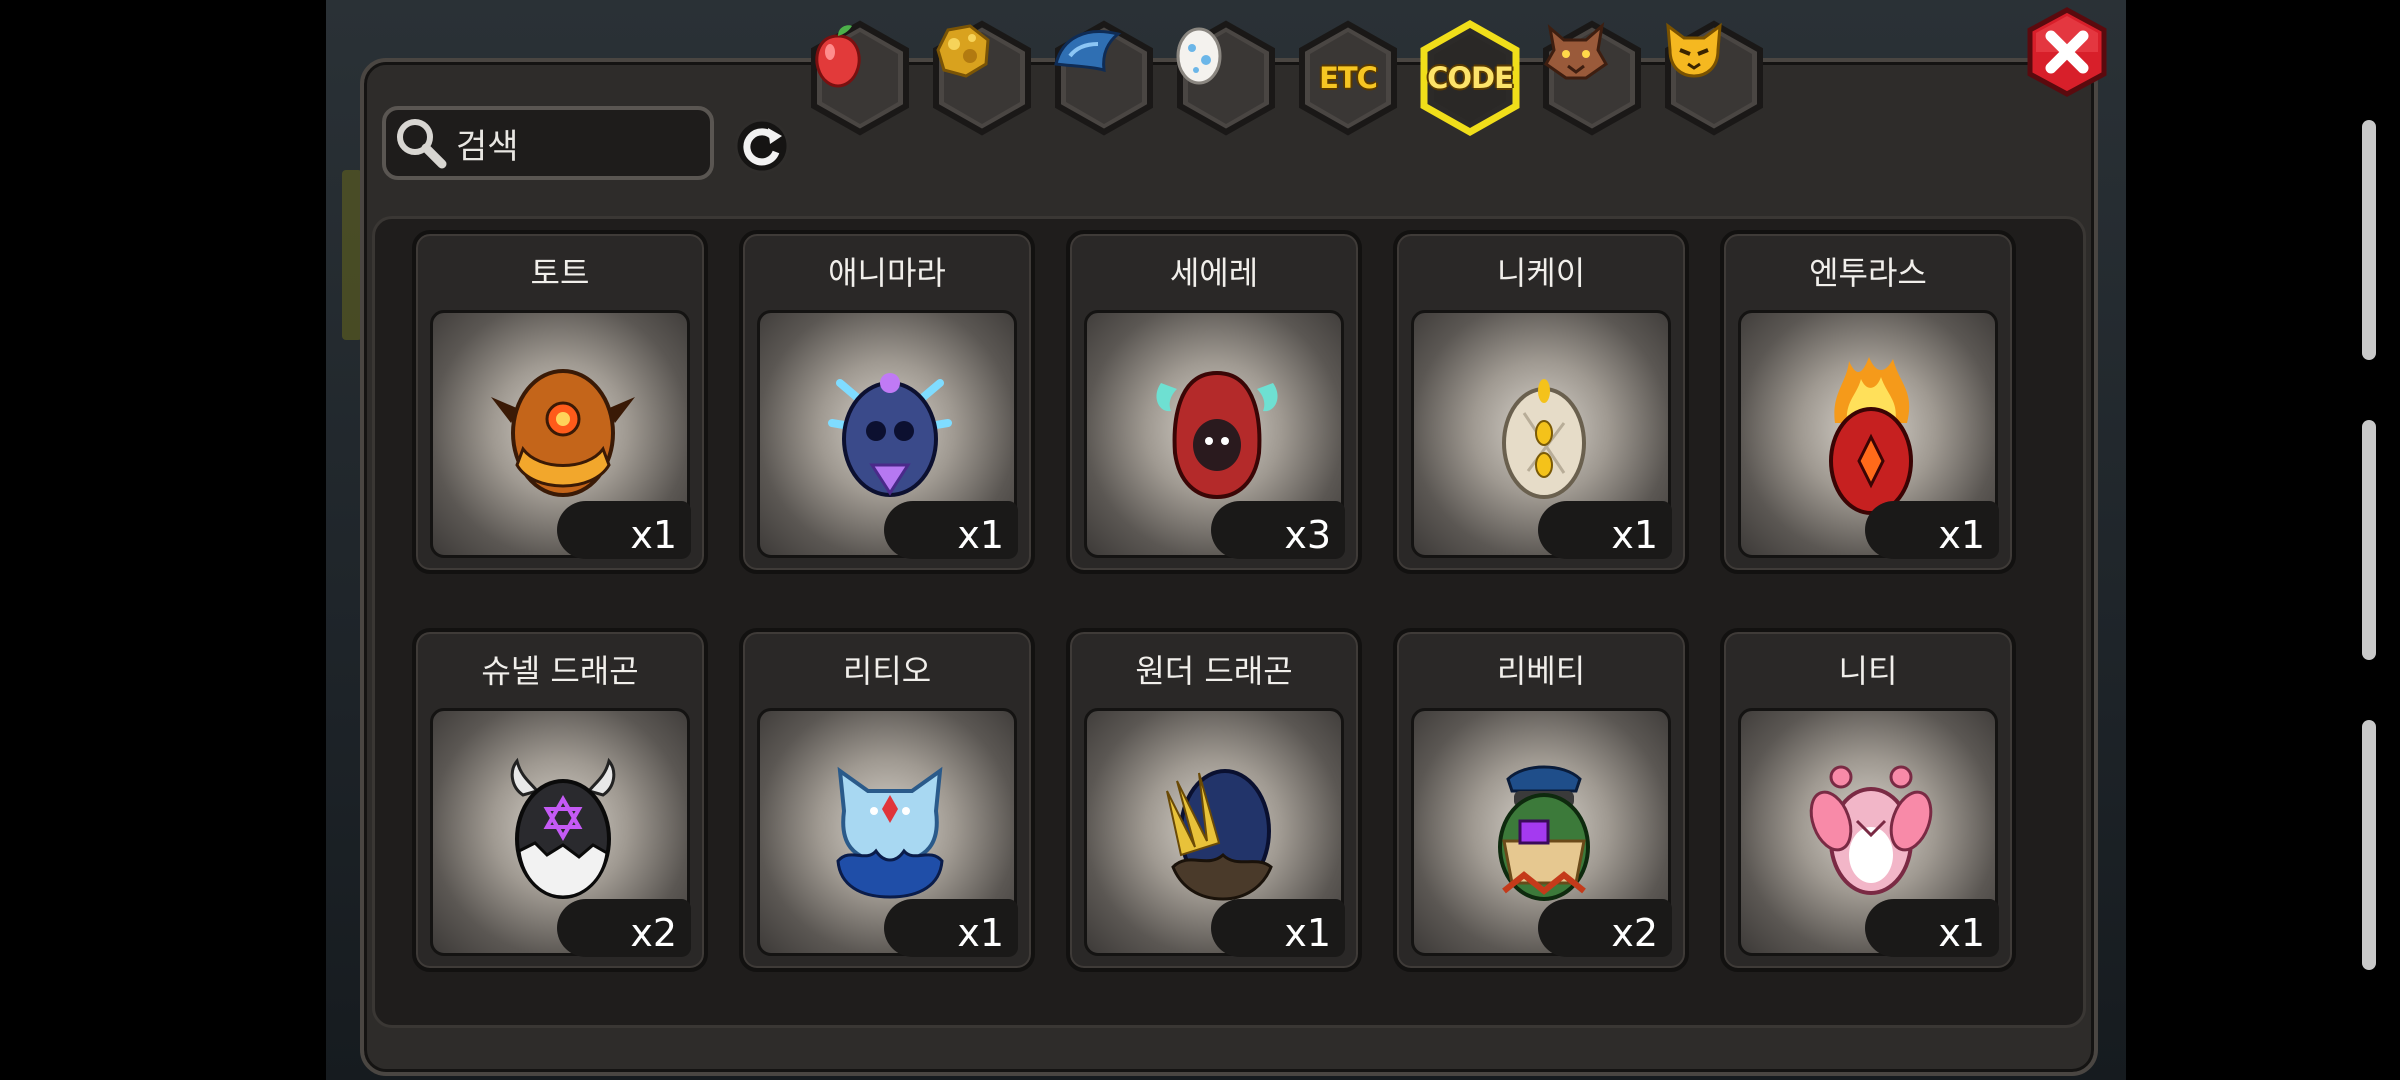 This screenshot has height=1080, width=2400. What do you see at coordinates (163, 540) in the screenshot?
I see `letterbox-left` at bounding box center [163, 540].